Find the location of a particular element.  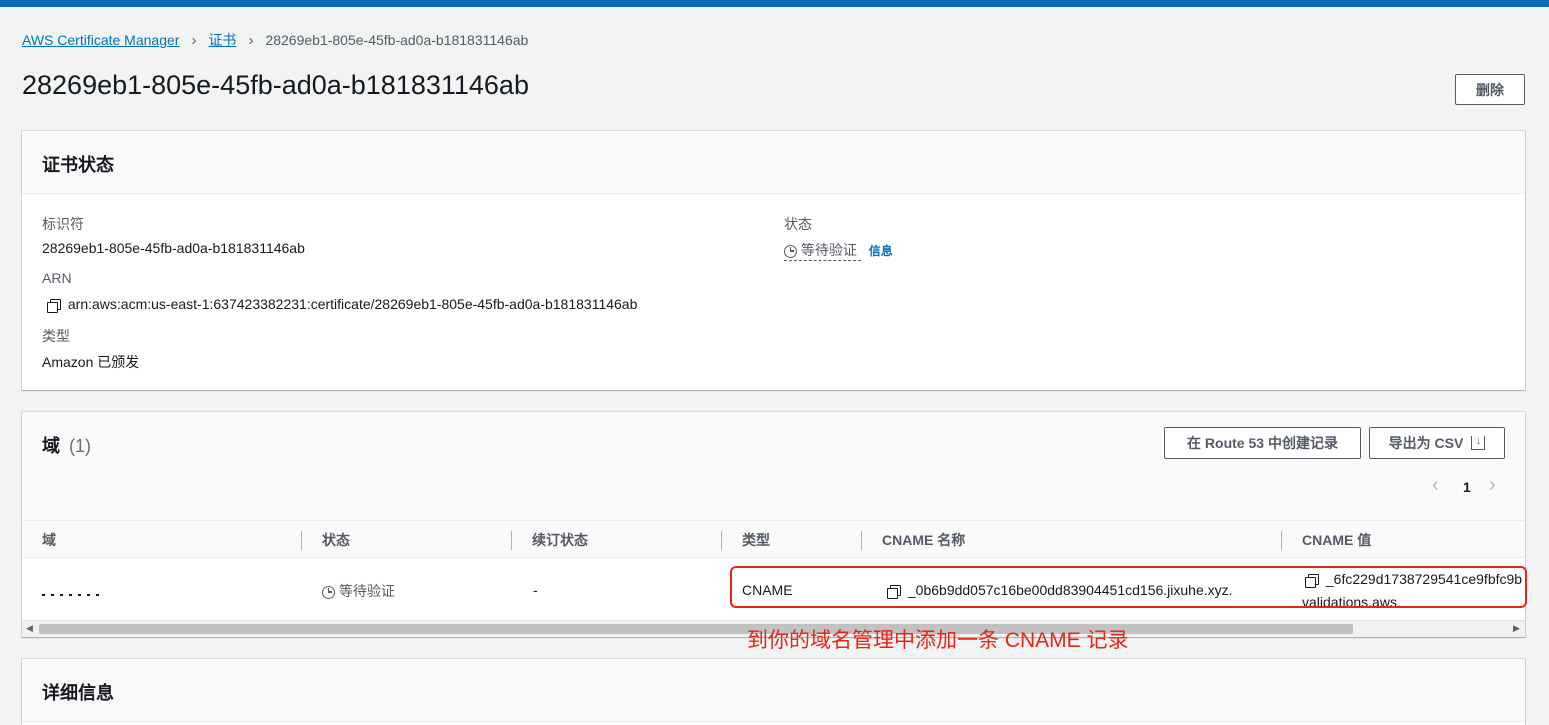

row-status-value: 等待验证 is located at coordinates (366, 591).